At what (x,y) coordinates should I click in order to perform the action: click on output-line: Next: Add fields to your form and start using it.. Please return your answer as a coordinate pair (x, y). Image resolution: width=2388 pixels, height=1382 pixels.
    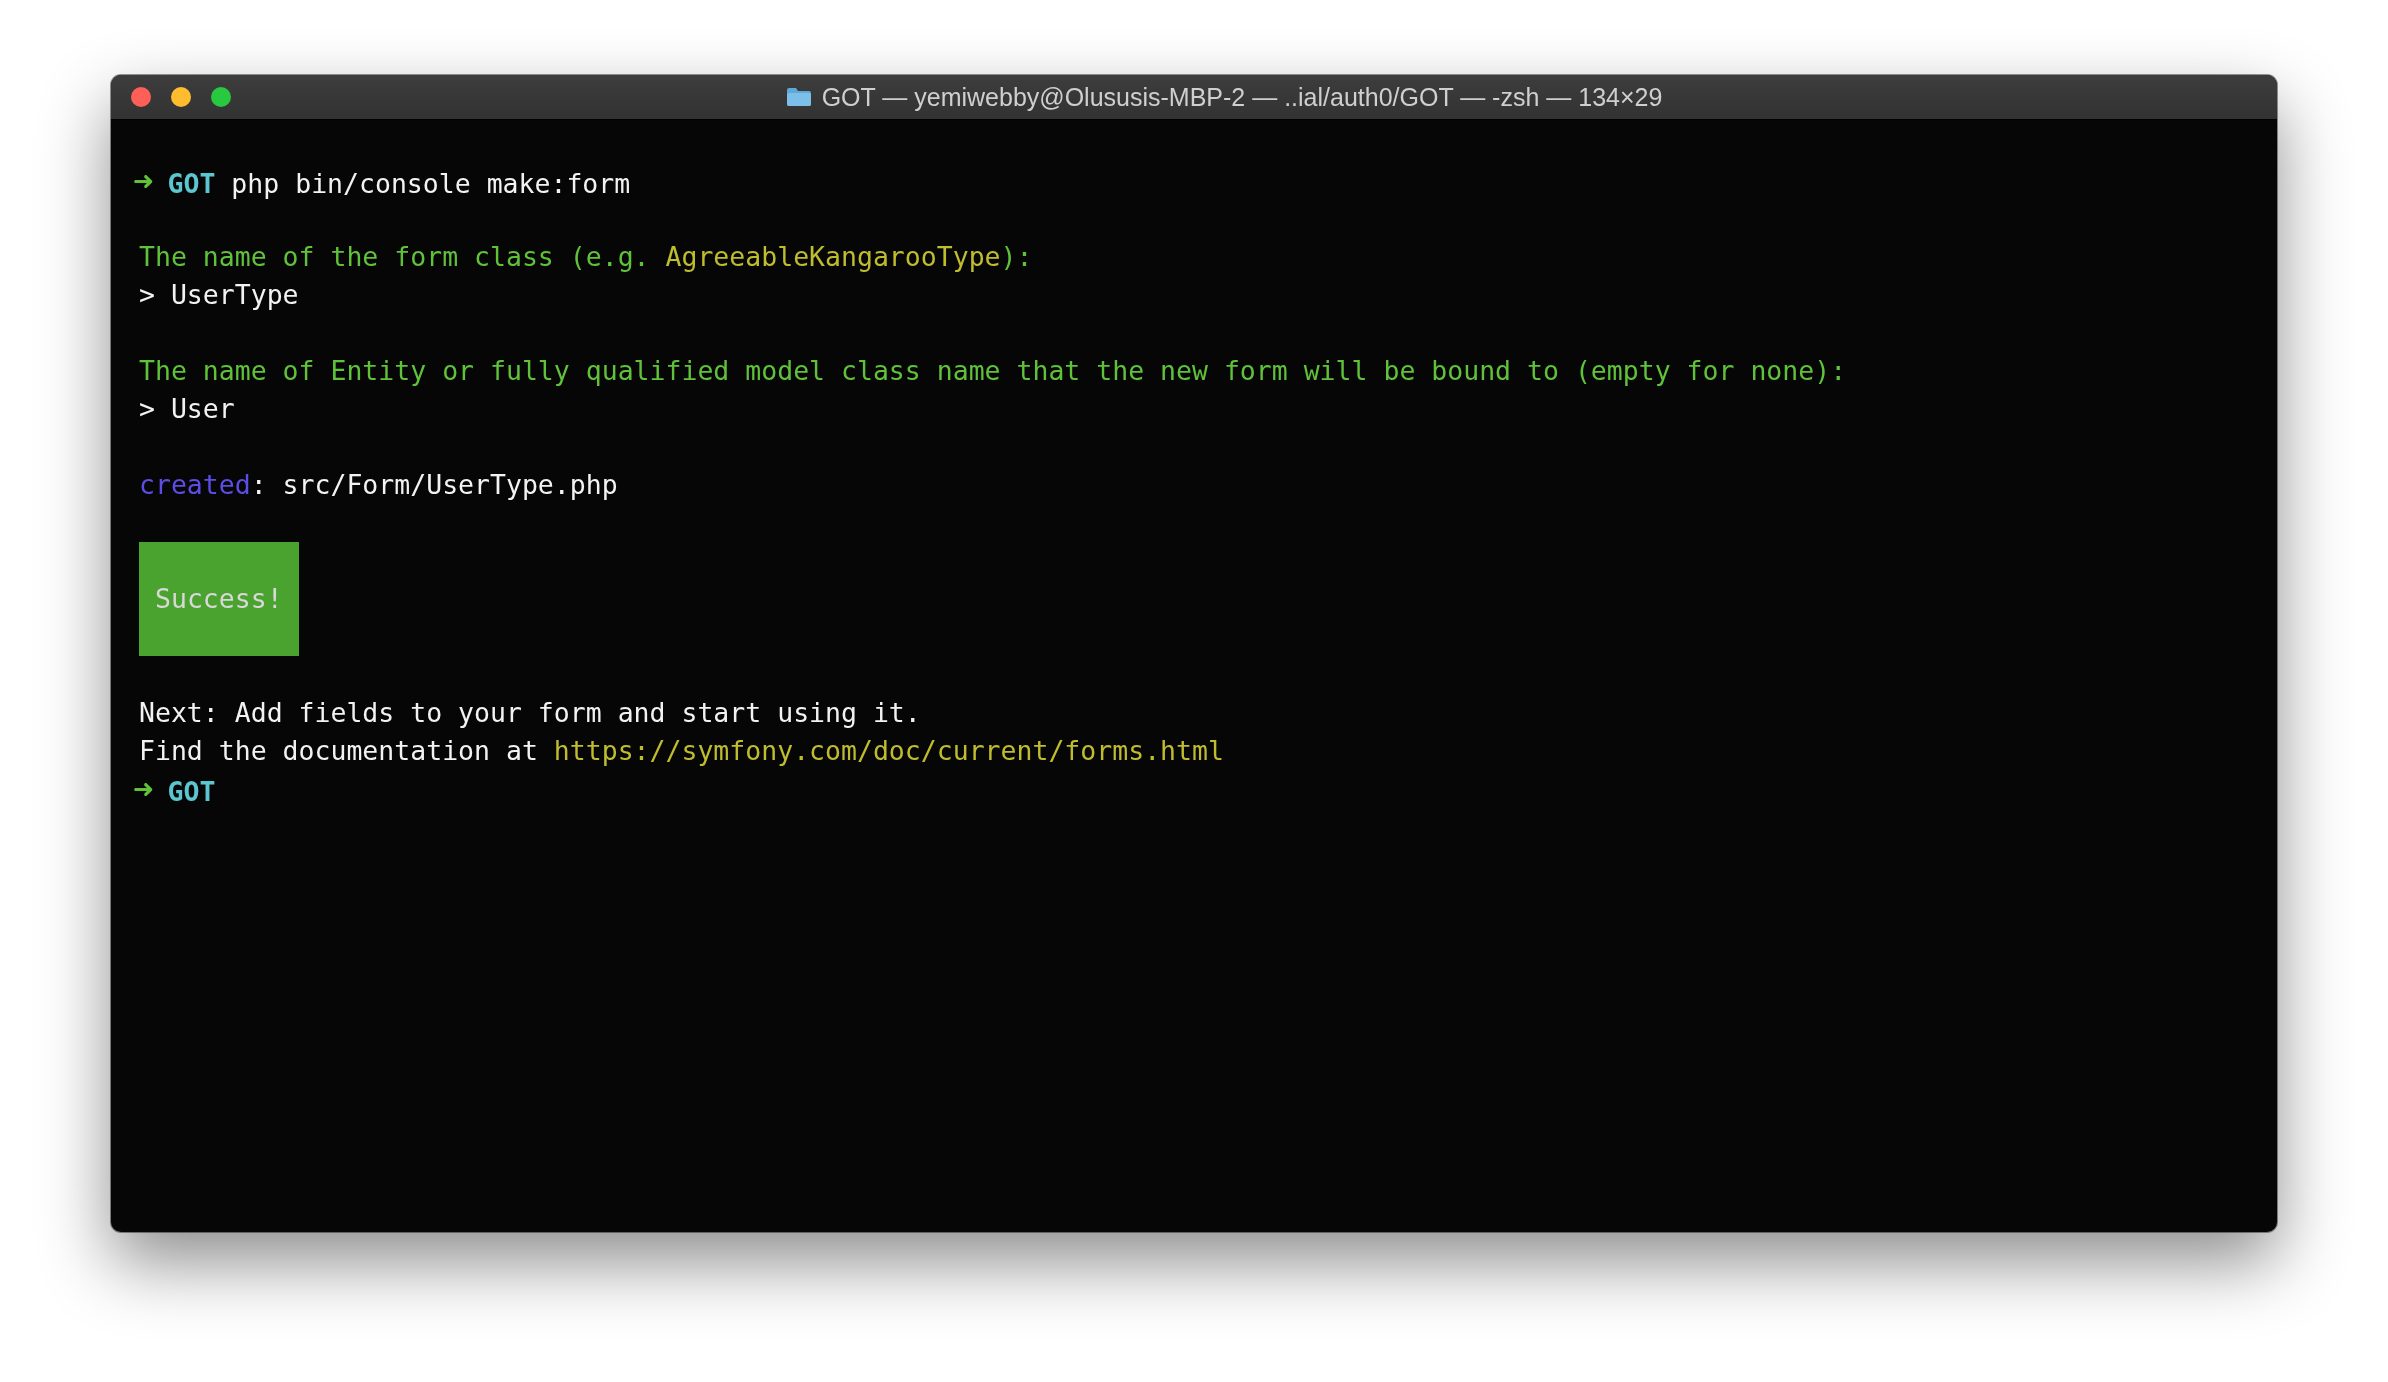
    Looking at the image, I should click on (530, 712).